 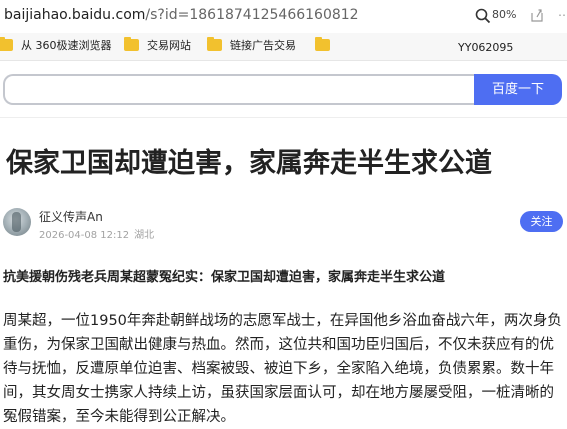 I want to click on bookmark-item: 交易网站, so click(x=157, y=46).